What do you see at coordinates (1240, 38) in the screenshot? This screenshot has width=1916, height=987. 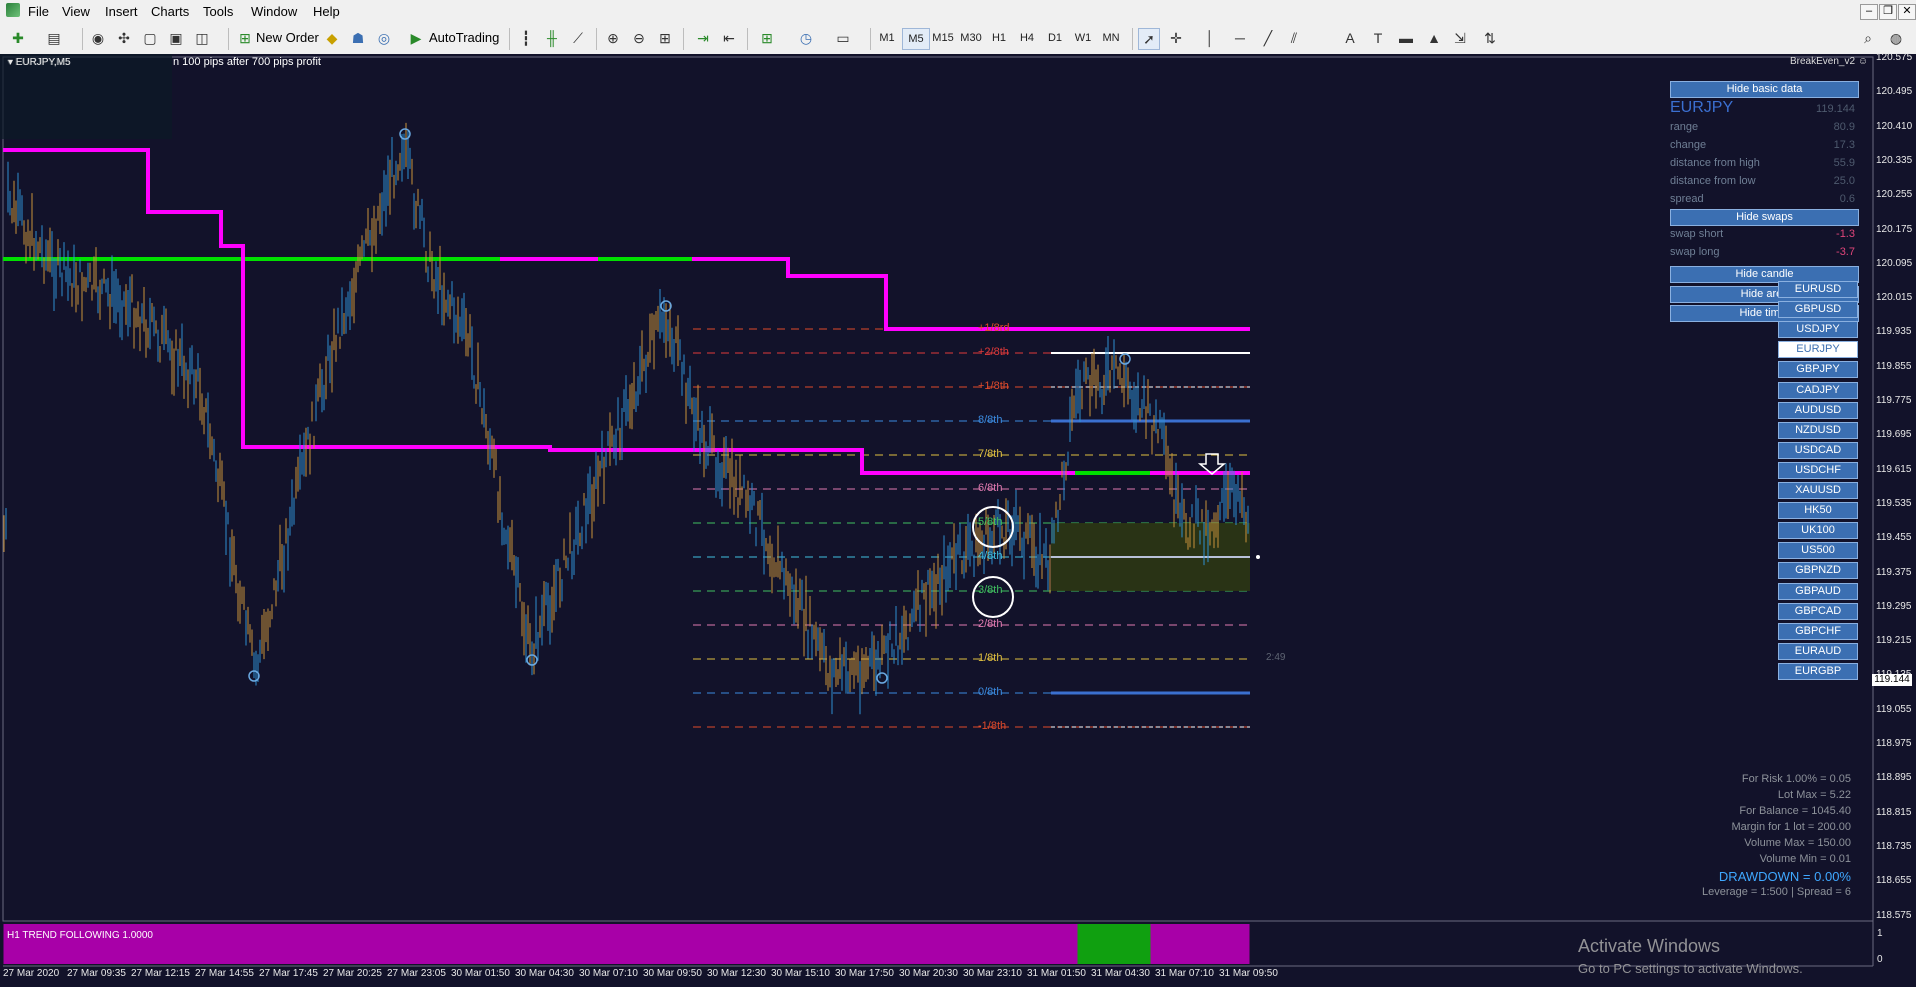 I see `horizontal-line-icon: ─` at bounding box center [1240, 38].